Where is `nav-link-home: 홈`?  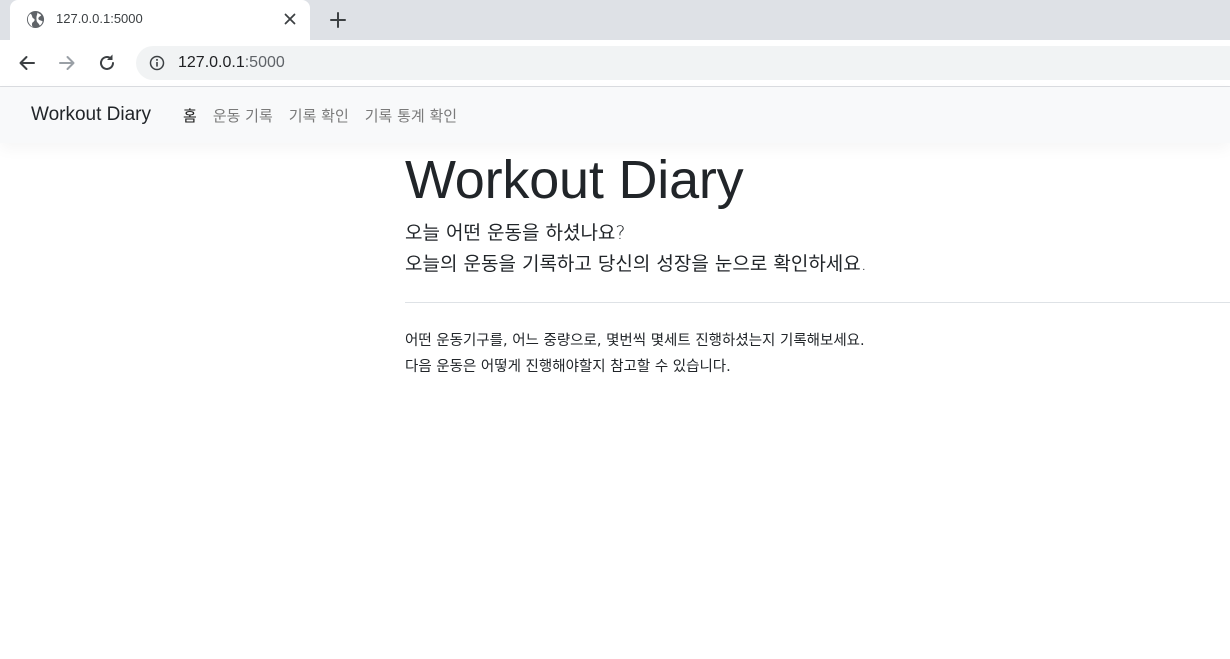 nav-link-home: 홈 is located at coordinates (190, 115).